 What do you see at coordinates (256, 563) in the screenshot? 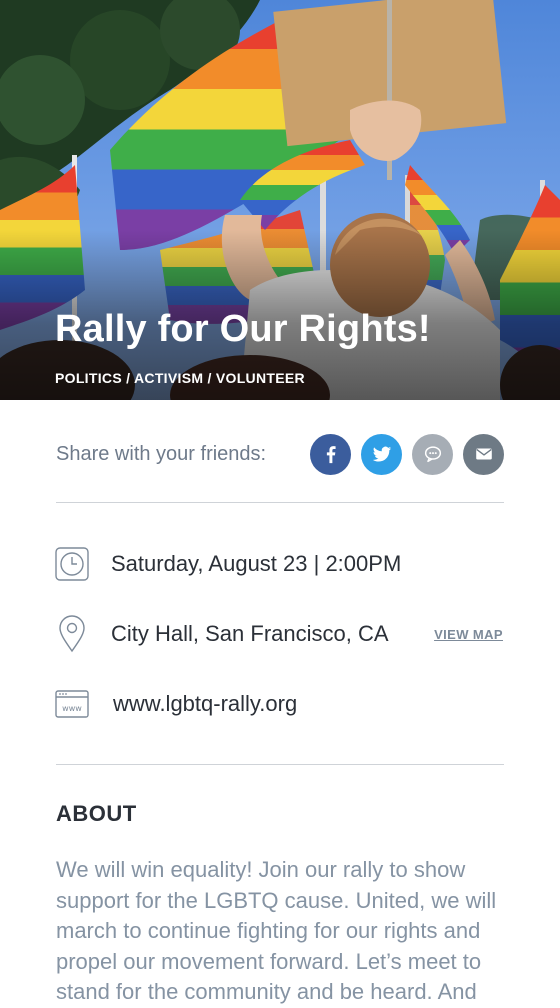
I see `event-datetime: Saturday, August 23 | 2:00PM` at bounding box center [256, 563].